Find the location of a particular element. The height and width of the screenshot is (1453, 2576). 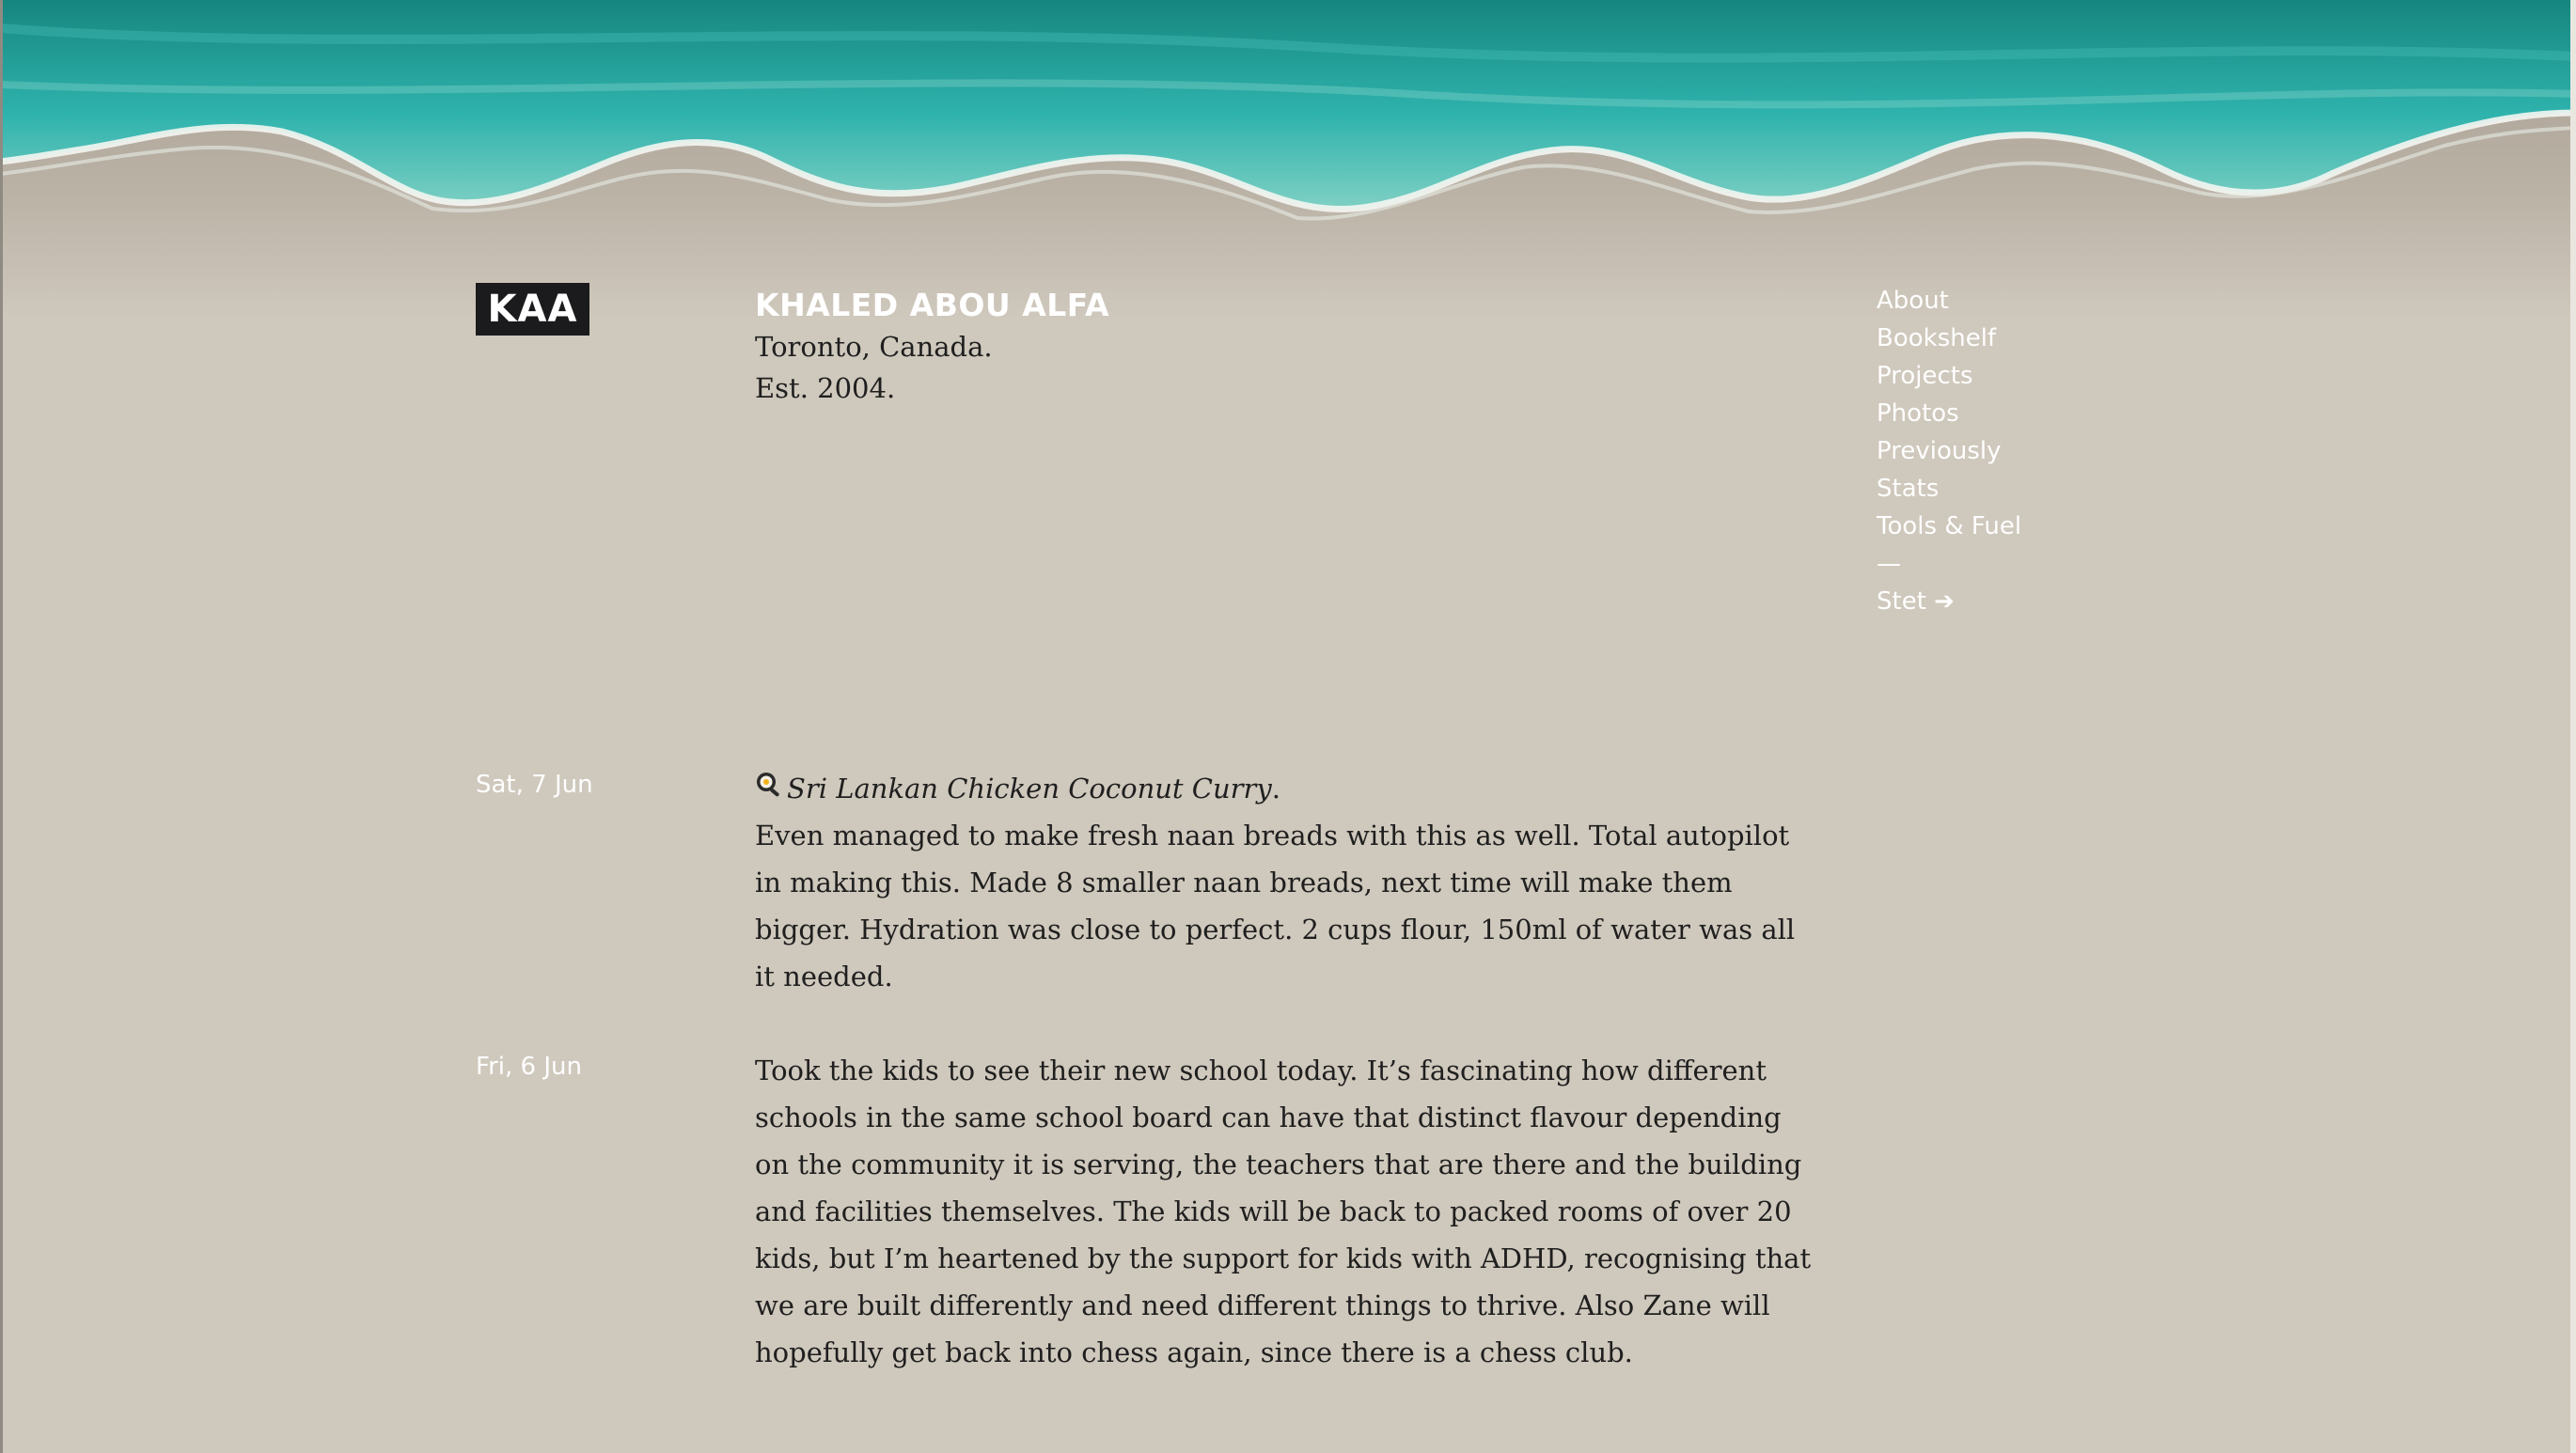

nav-item-tools-fuel: Tools & Fuel is located at coordinates (1949, 526).